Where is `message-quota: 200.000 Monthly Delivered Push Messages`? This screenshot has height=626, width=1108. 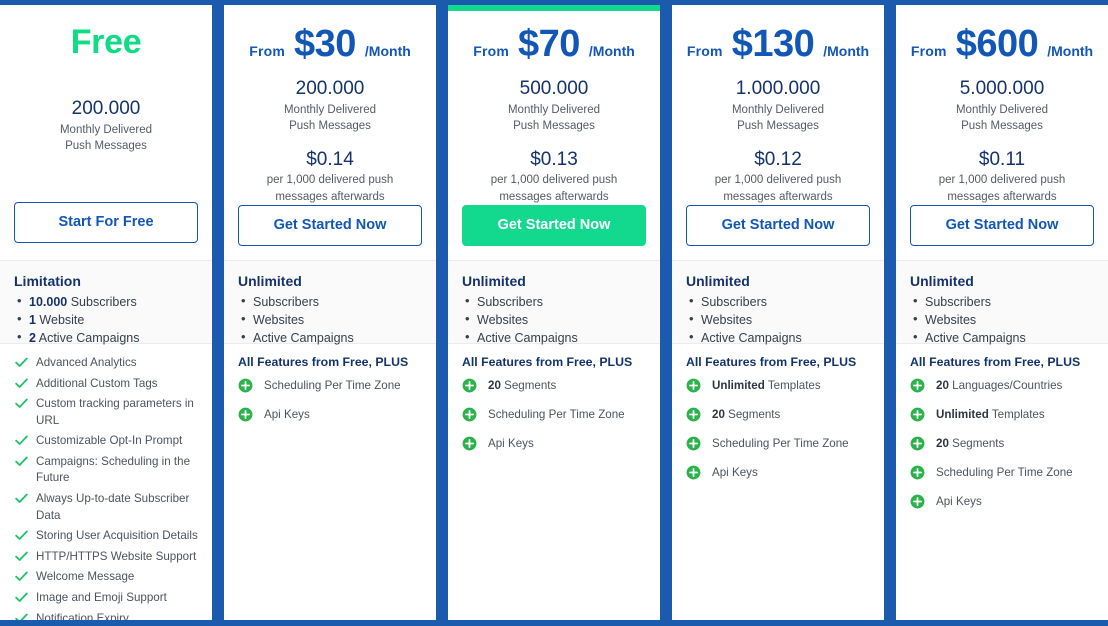
message-quota: 200.000 Monthly Delivered Push Messages is located at coordinates (106, 126).